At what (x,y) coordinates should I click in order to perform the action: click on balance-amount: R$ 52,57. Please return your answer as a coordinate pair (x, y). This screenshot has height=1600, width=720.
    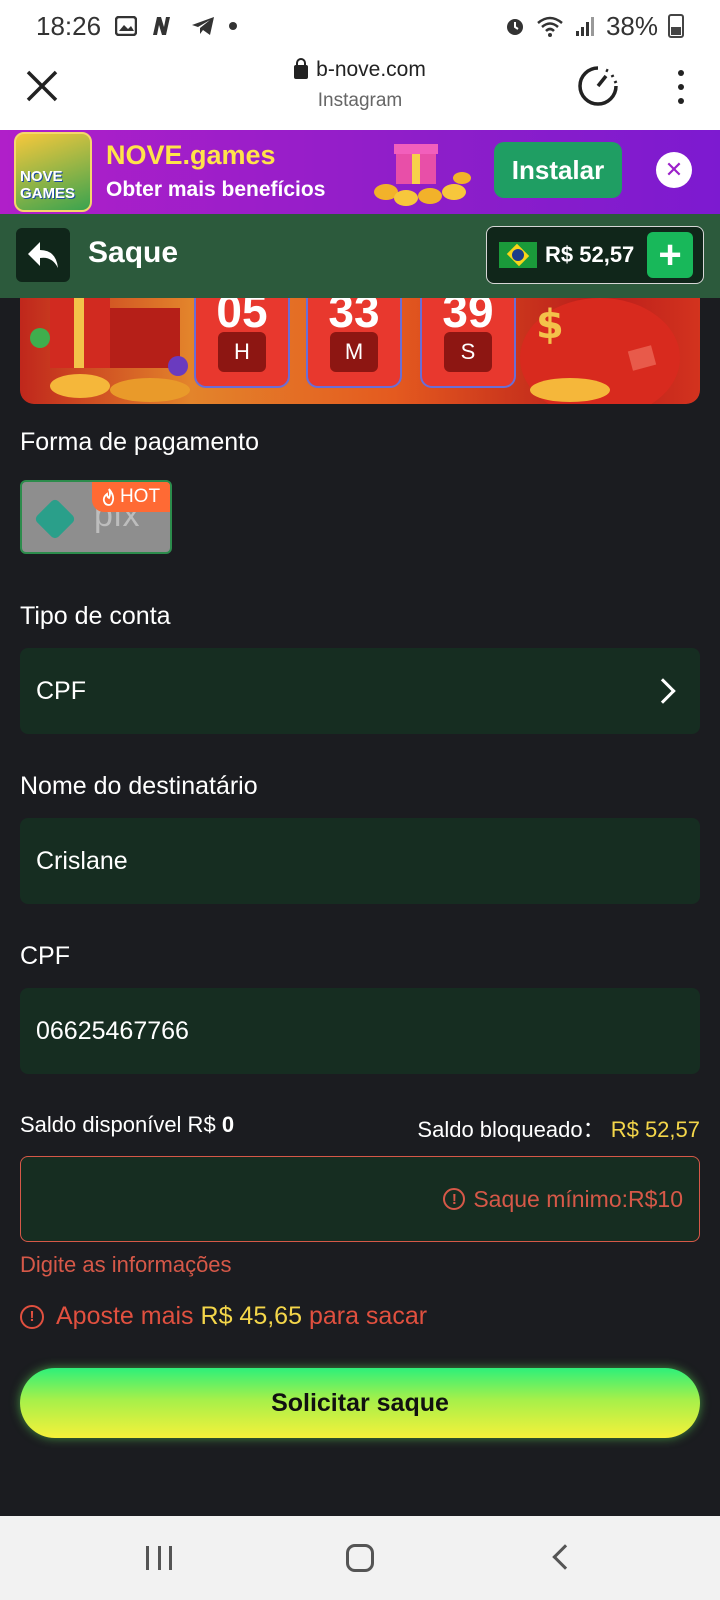
    Looking at the image, I should click on (590, 254).